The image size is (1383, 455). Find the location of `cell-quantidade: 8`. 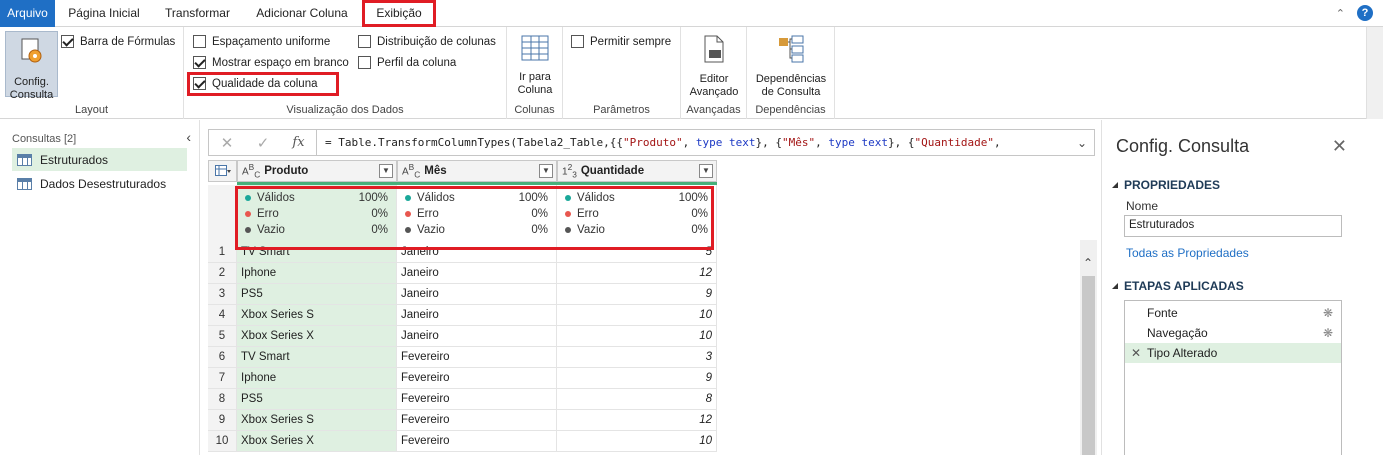

cell-quantidade: 8 is located at coordinates (637, 399).